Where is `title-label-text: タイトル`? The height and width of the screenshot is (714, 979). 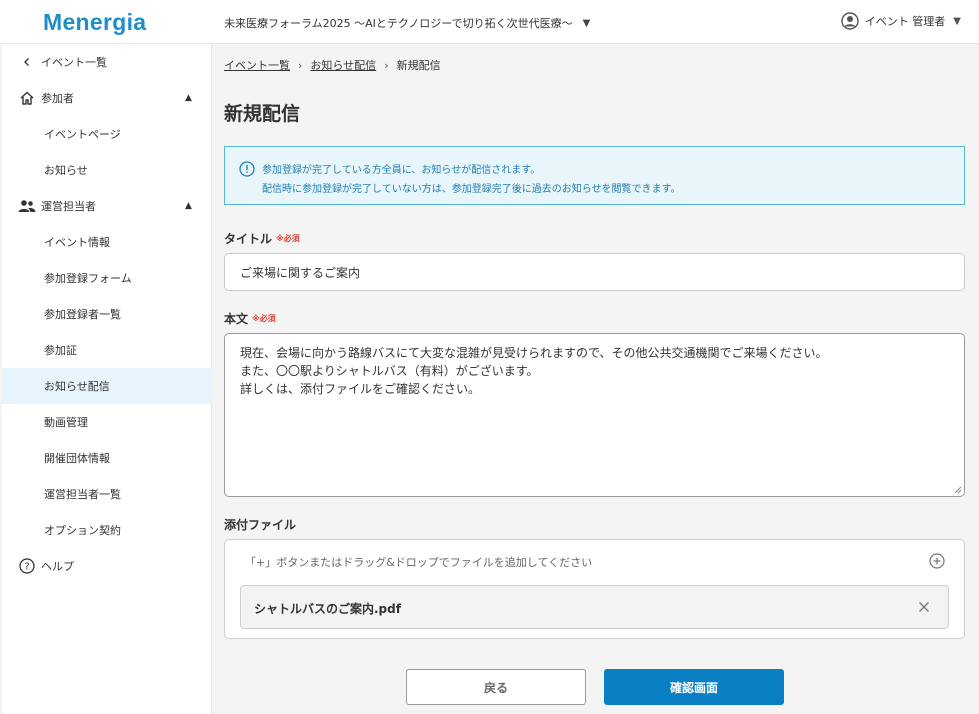
title-label-text: タイトル is located at coordinates (248, 239).